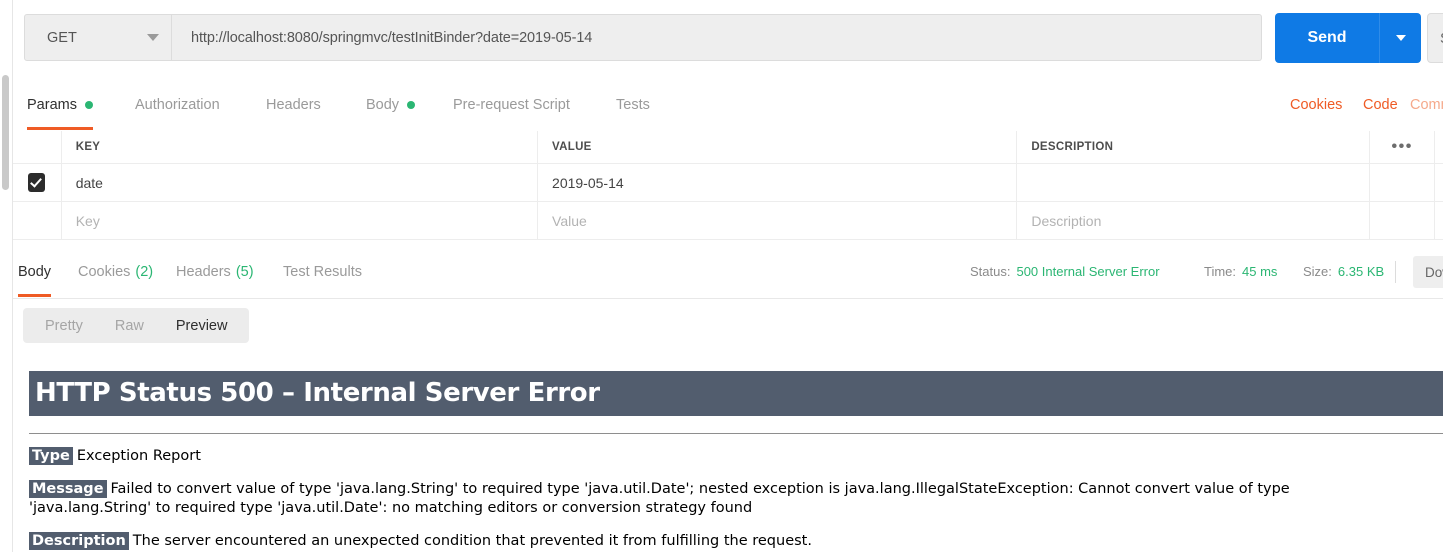 The image size is (1443, 552). Describe the element at coordinates (1435, 38) in the screenshot. I see `save-button: Save` at that location.